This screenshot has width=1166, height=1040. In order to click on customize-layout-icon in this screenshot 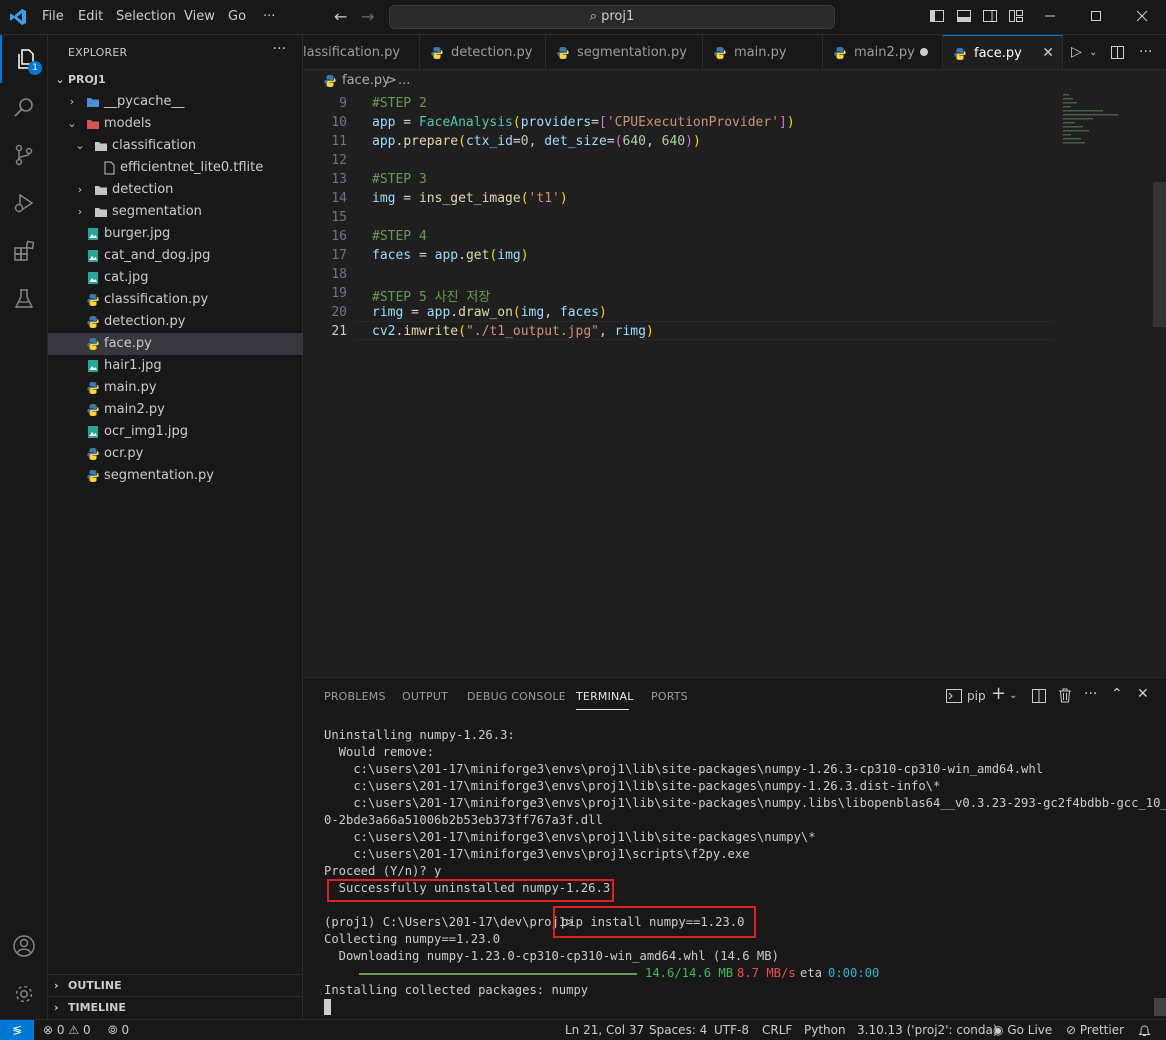, I will do `click(1016, 16)`.